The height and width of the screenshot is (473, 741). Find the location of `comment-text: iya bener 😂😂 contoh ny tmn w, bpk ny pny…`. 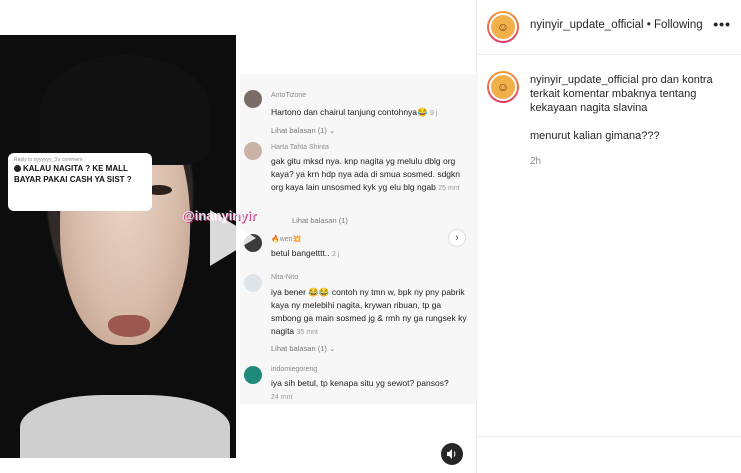

comment-text: iya bener 😂😂 contoh ny tmn w, bpk ny pny… is located at coordinates (371, 312).